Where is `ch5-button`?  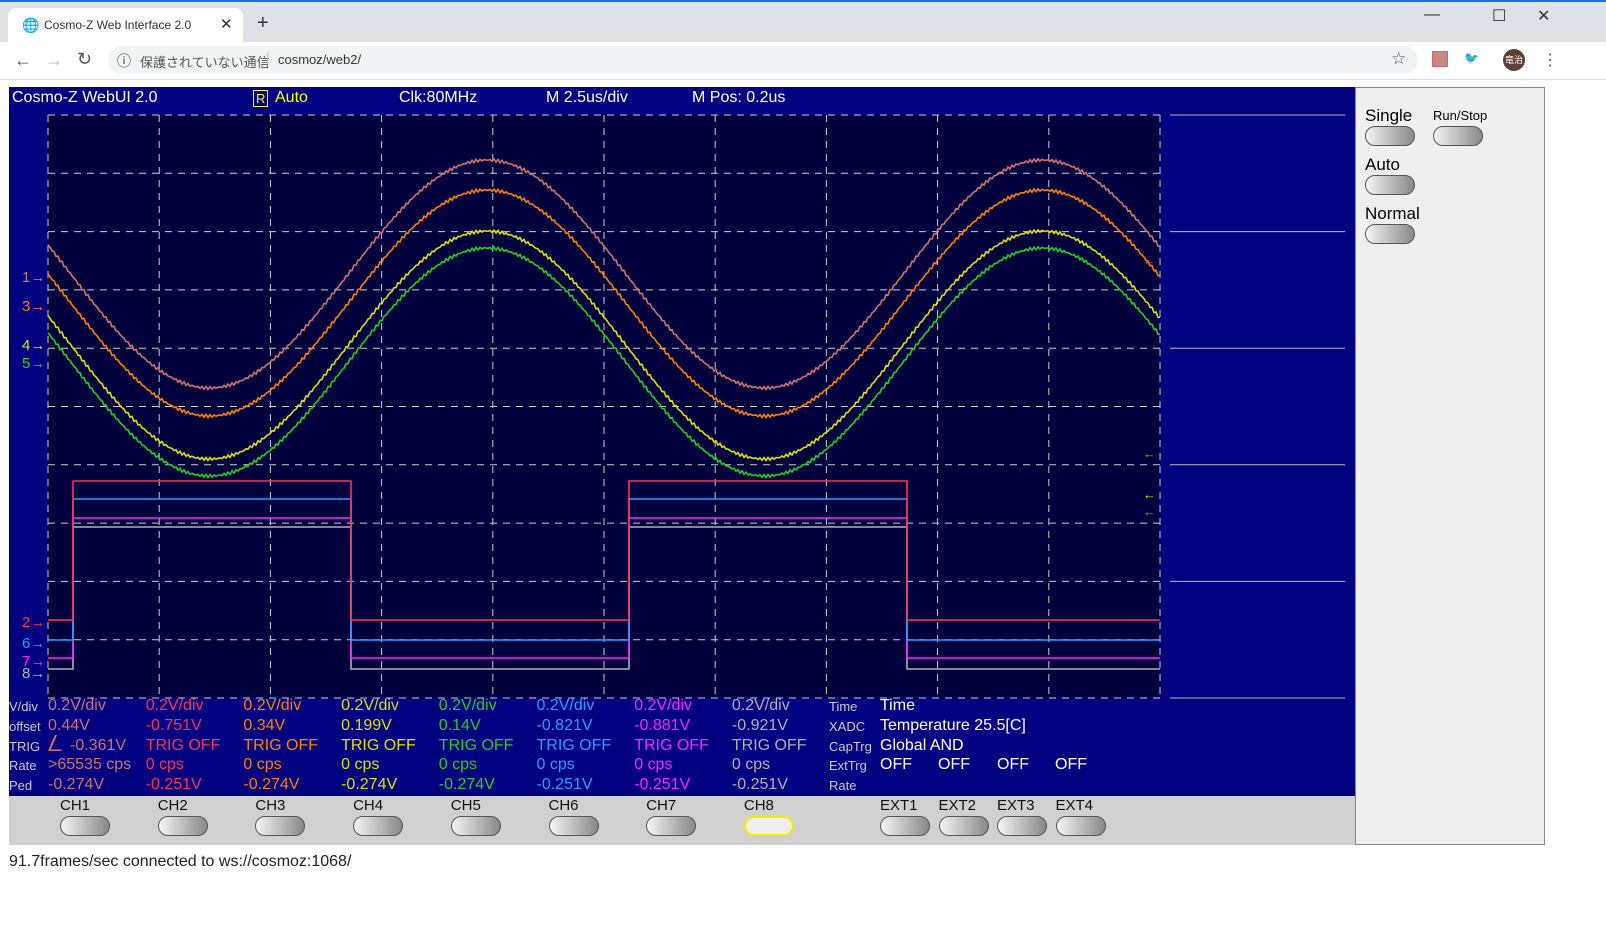
ch5-button is located at coordinates (475, 826).